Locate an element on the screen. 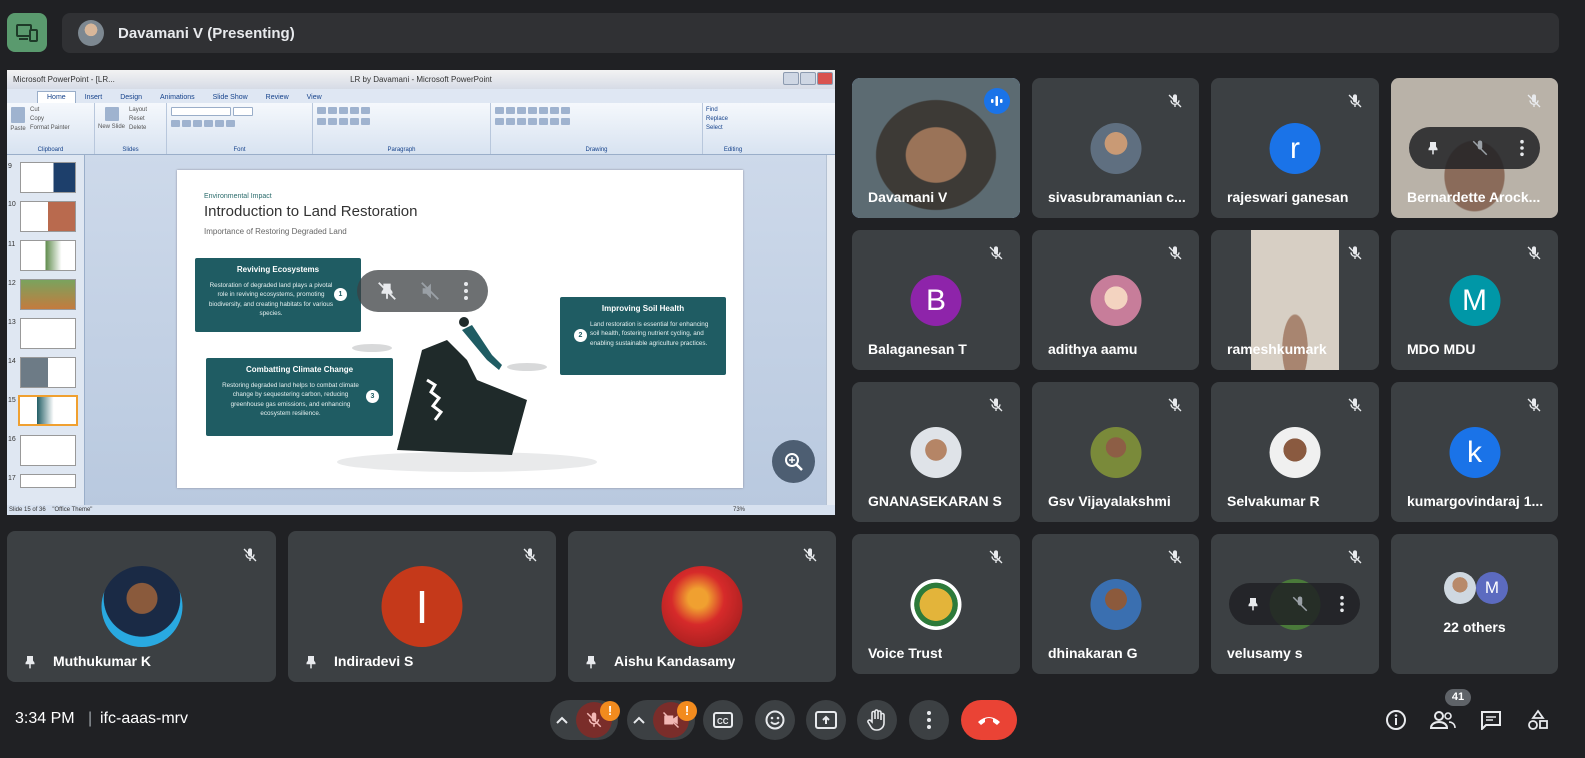  powerpoint-title-center: LR by Davamani - Microsoft PowerPoint is located at coordinates (421, 79).